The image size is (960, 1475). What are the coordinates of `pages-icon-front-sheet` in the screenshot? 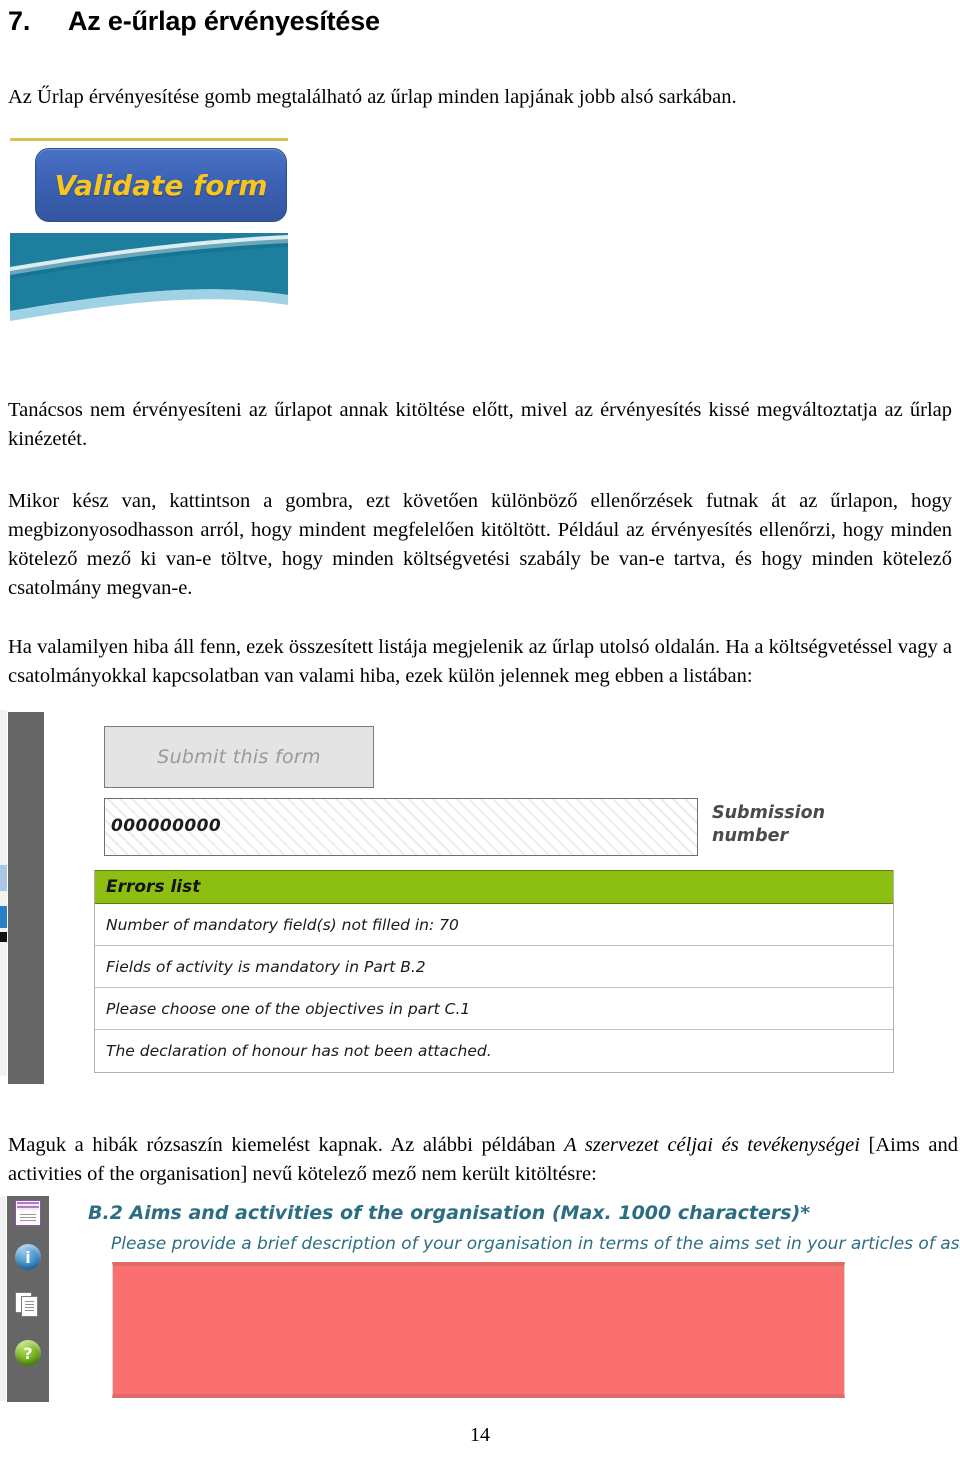 It's located at (29, 1306).